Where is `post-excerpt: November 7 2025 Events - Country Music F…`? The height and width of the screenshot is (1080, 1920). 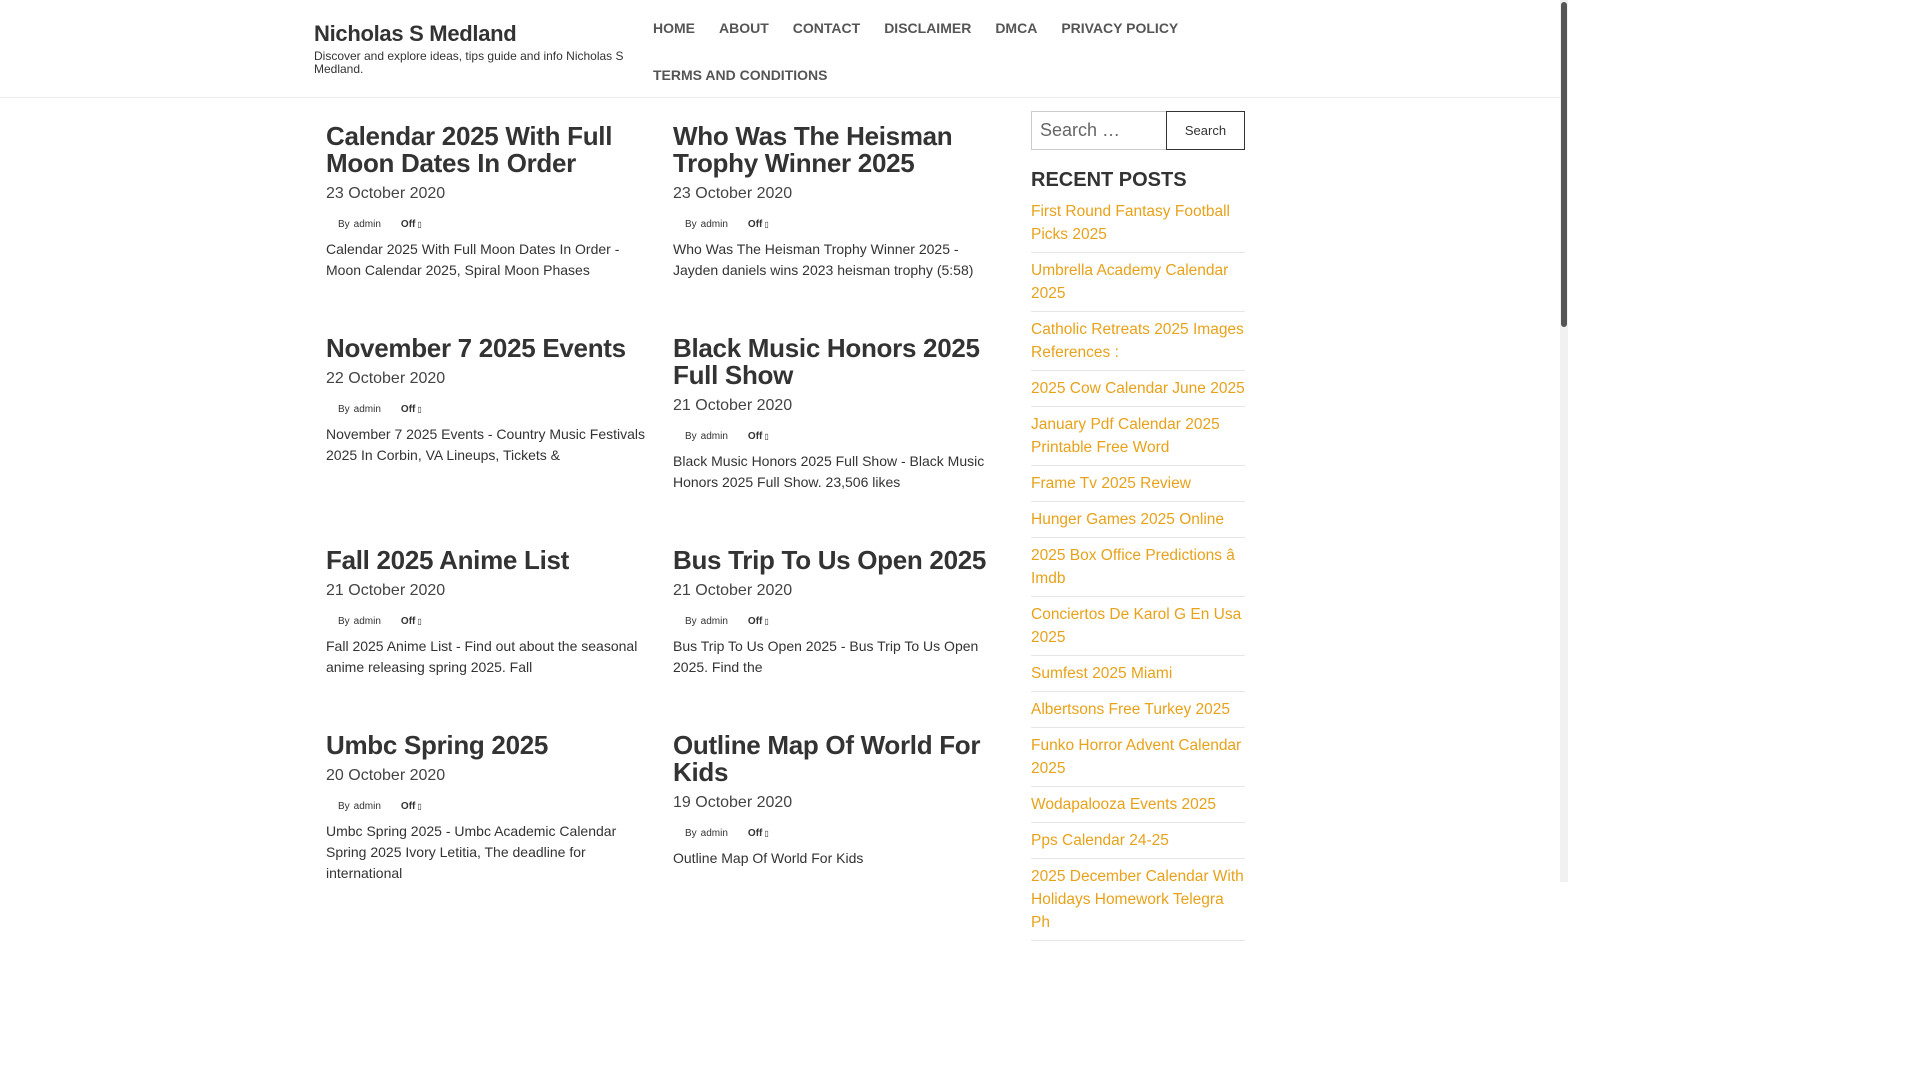
post-excerpt: November 7 2025 Events - Country Music F… is located at coordinates (486, 444).